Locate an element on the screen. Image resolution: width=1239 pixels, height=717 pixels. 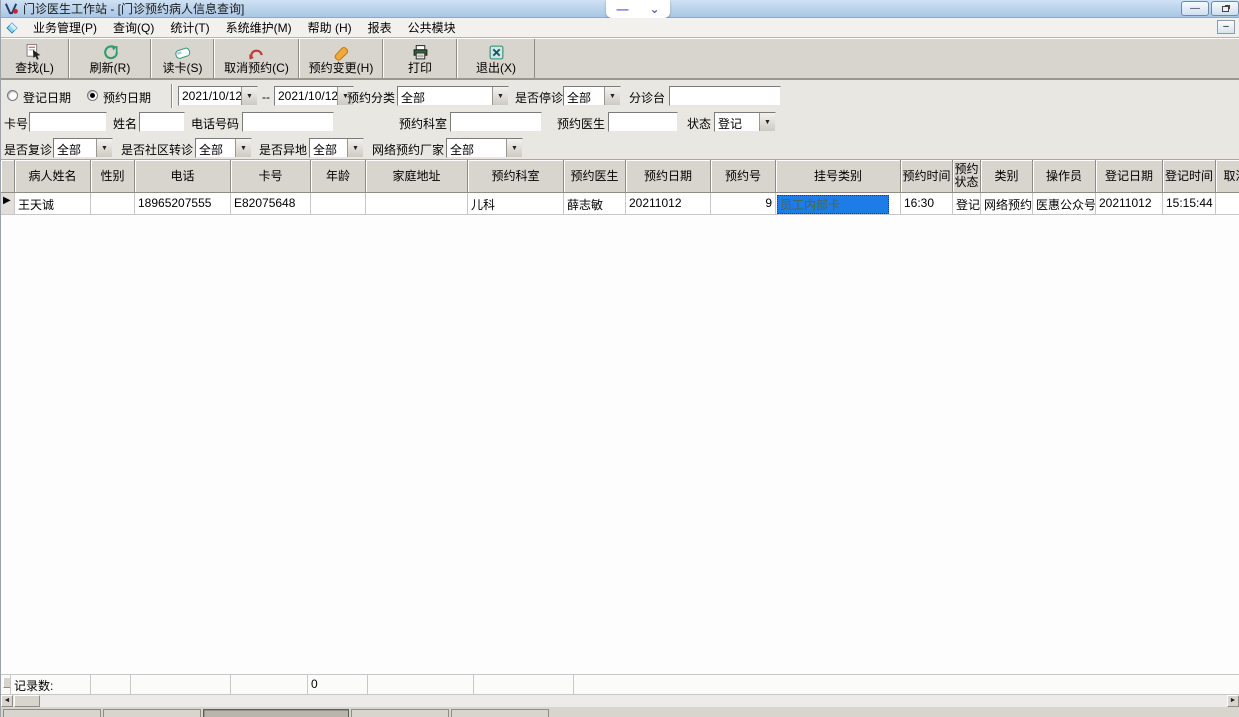
change-appointment-button: 预约变更(H) is located at coordinates (341, 58).